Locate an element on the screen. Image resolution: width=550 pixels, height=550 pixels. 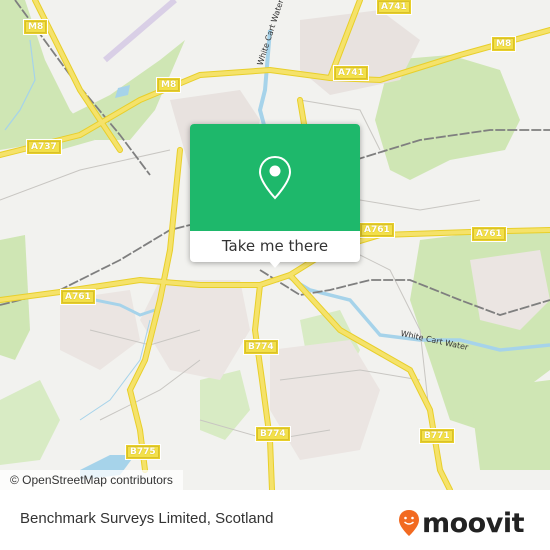
popup-tail is located at coordinates (275, 264).